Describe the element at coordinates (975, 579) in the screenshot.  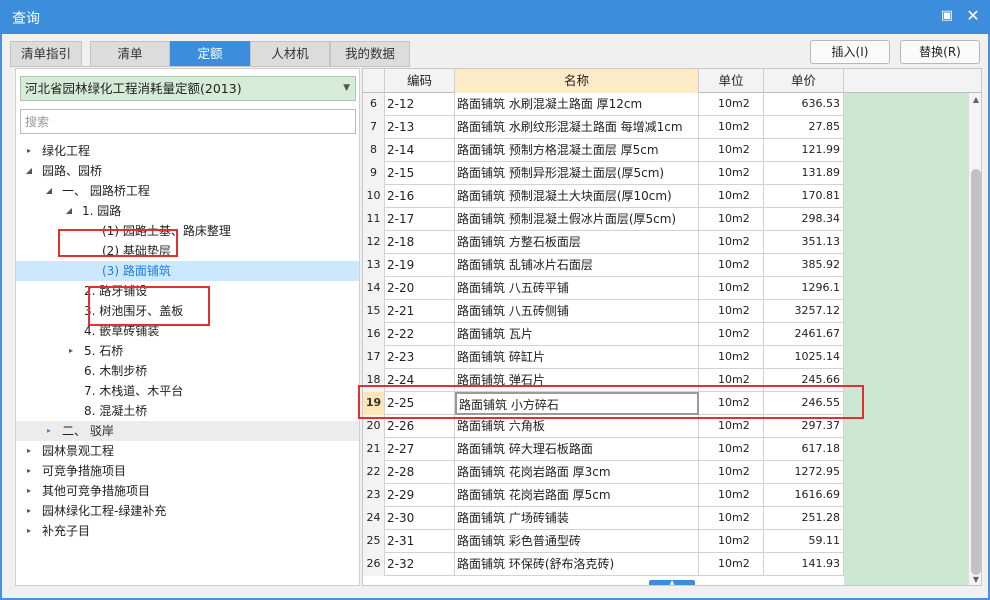
I see `scroll-down-icon: ▼` at that location.